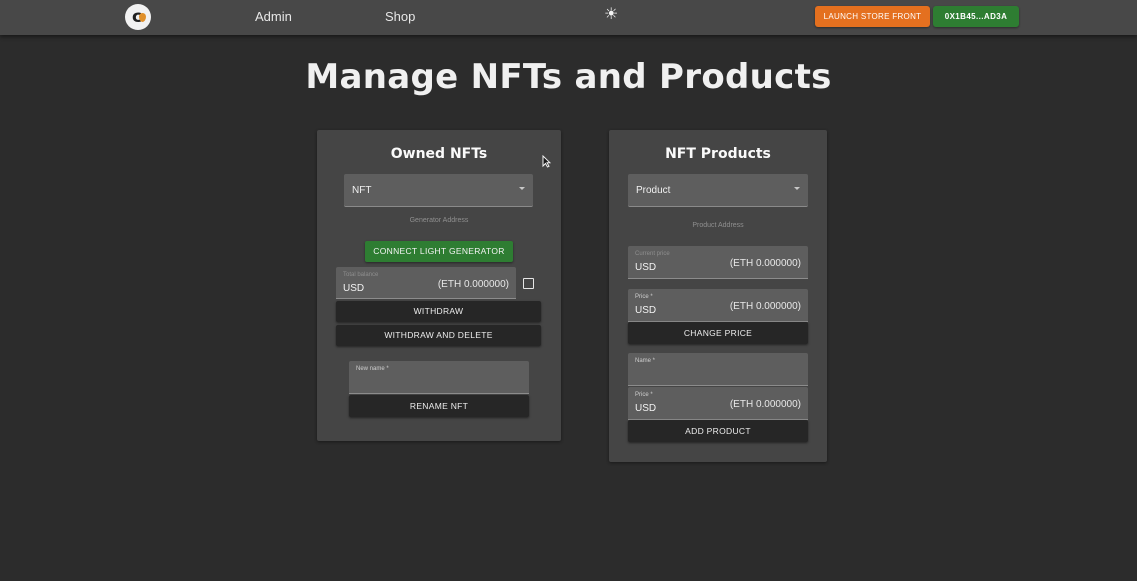 The image size is (1137, 581). Describe the element at coordinates (372, 369) in the screenshot. I see `new-name-label: New name *` at that location.